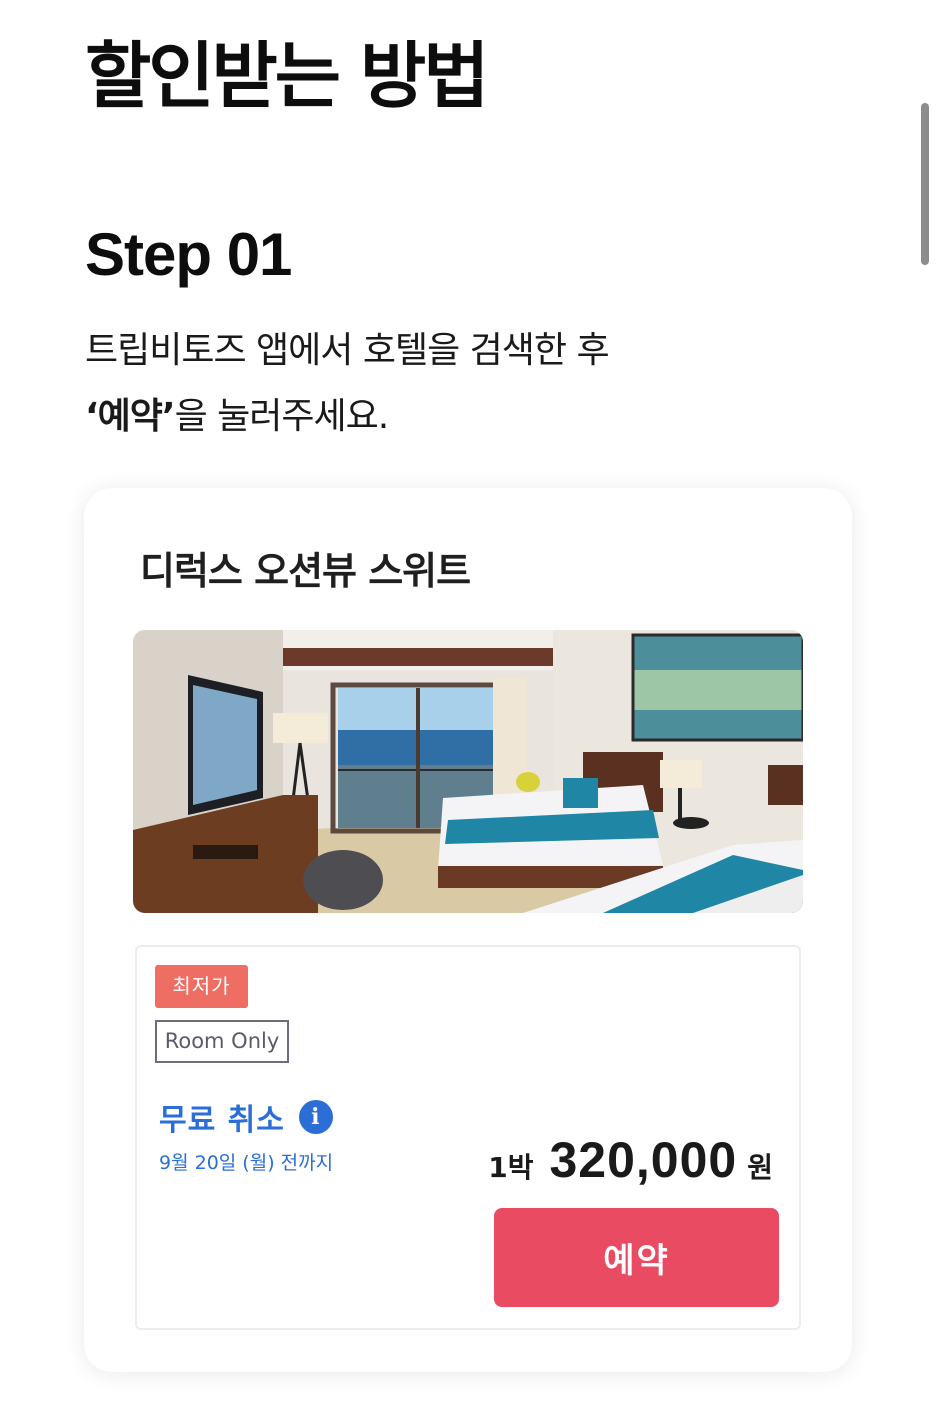  I want to click on room-name: 디럭스 오션뷰 스위트, so click(305, 571).